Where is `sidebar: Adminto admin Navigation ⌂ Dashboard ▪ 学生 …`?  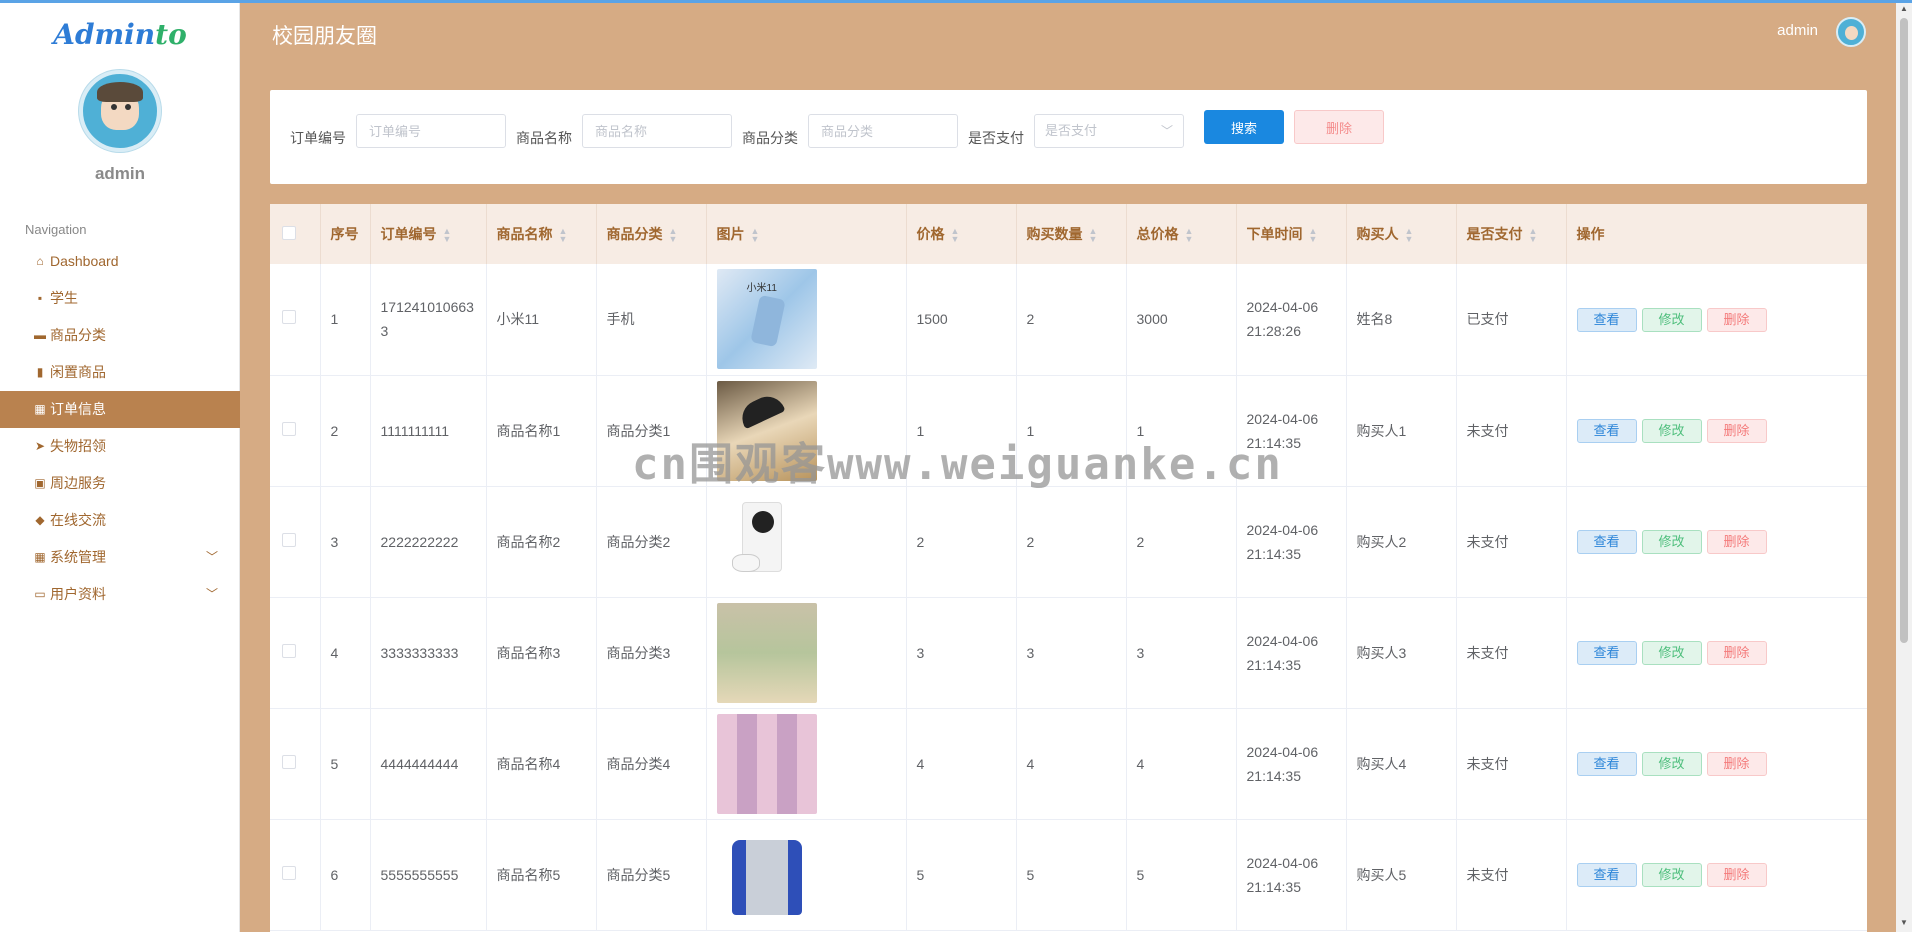 sidebar: Adminto admin Navigation ⌂ Dashboard ▪ 学生 … is located at coordinates (120, 466).